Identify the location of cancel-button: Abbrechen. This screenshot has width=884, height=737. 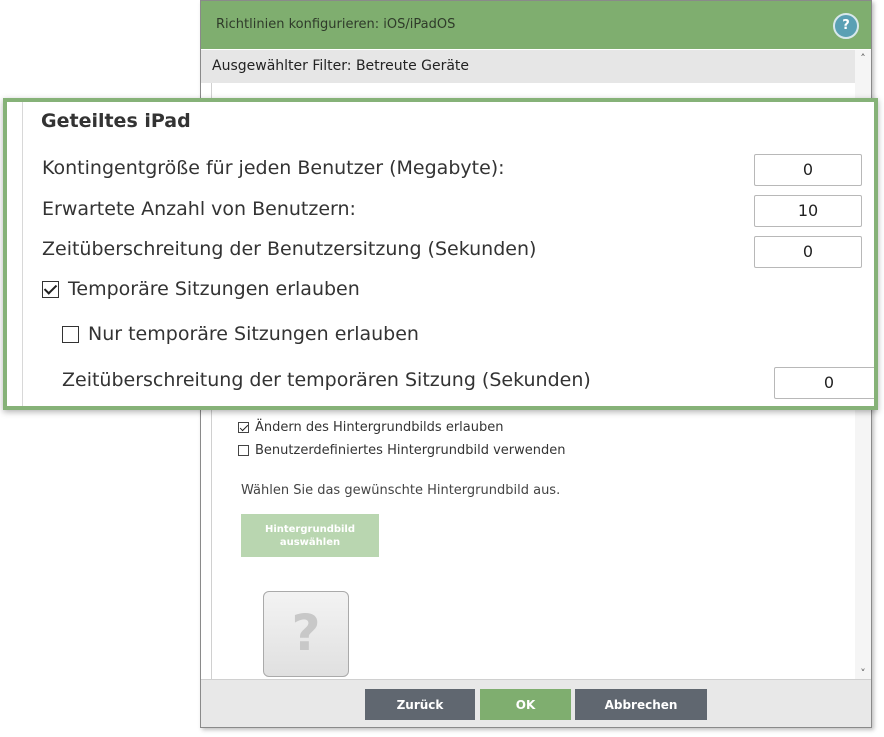
(641, 704).